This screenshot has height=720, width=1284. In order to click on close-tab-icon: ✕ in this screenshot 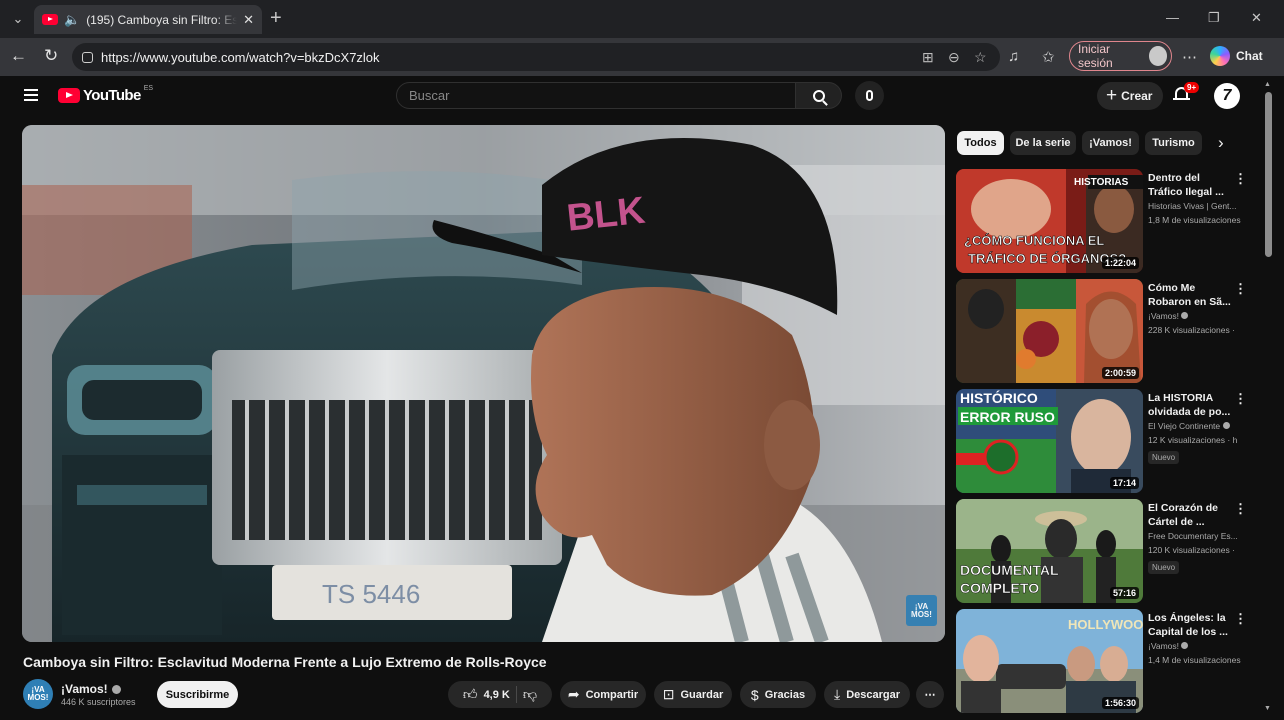, I will do `click(248, 20)`.